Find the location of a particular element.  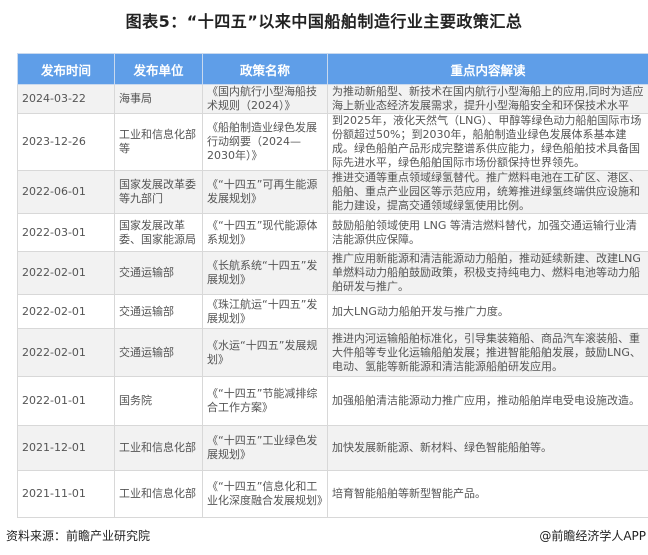

cell-policy-name: 《“十四五”信息化和工业化深度融合发展规划》 is located at coordinates (265, 494).